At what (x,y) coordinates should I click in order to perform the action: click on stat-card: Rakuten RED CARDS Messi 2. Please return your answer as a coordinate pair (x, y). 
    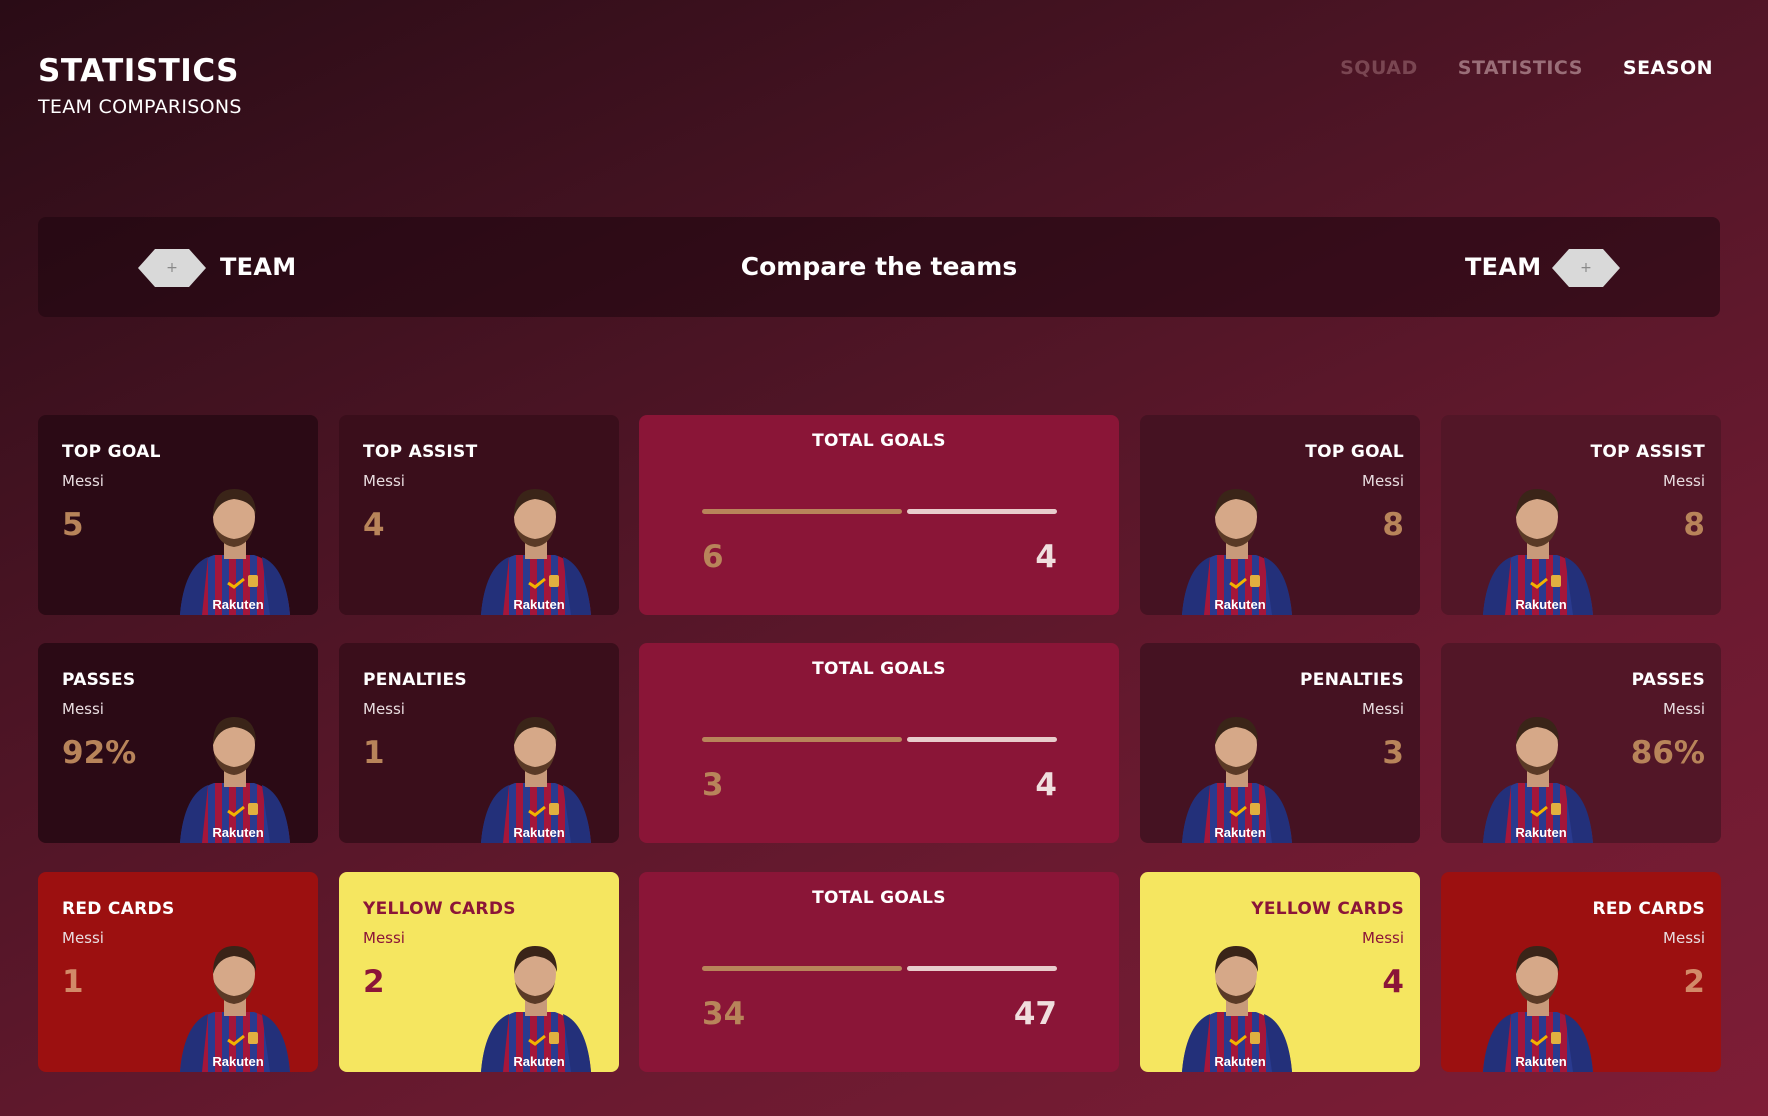
    Looking at the image, I should click on (1581, 972).